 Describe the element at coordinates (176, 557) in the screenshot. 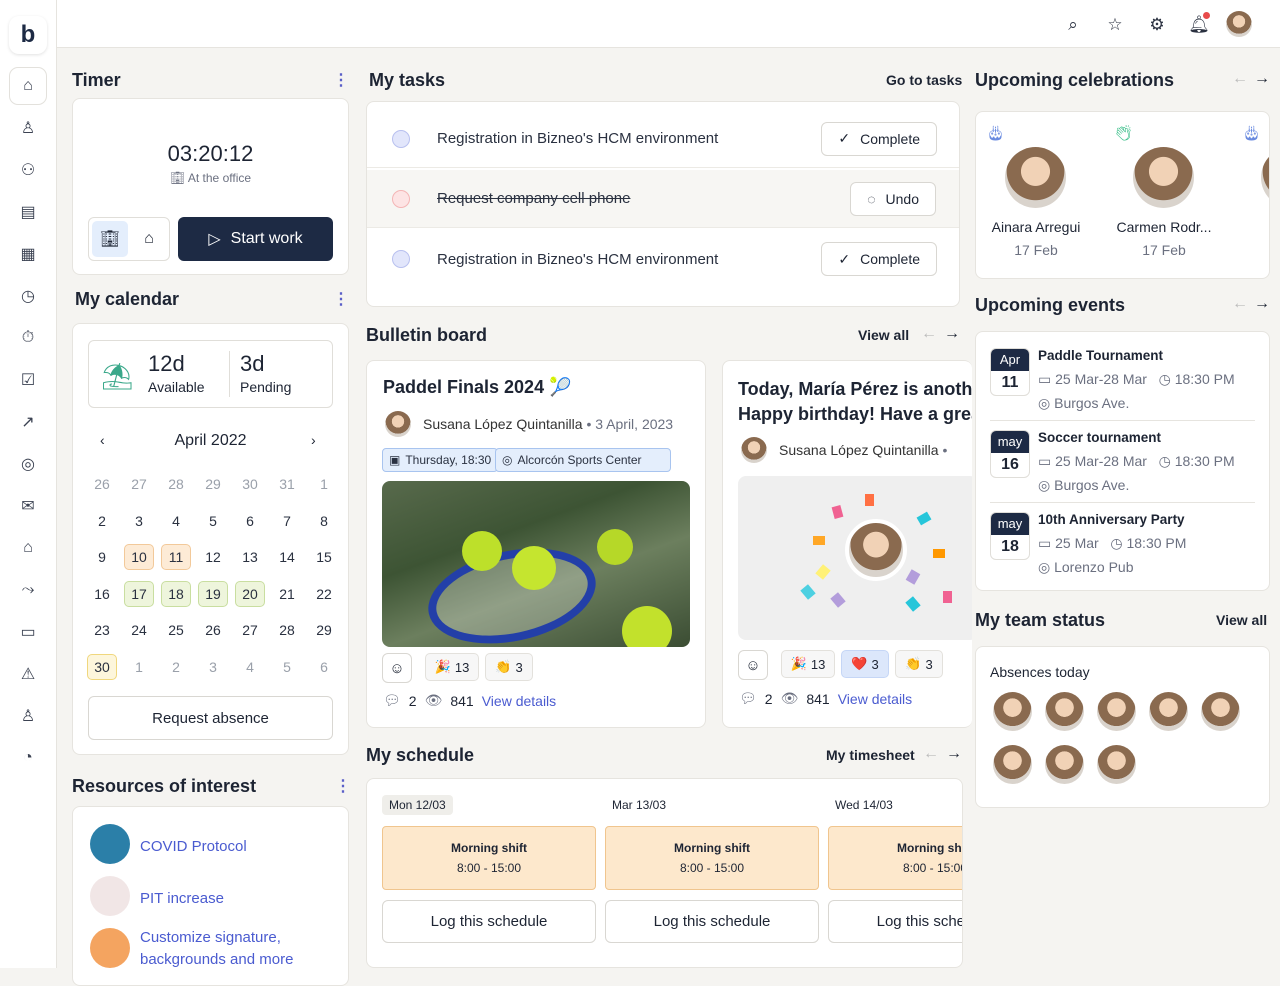

I see `calendar-day: 11` at that location.